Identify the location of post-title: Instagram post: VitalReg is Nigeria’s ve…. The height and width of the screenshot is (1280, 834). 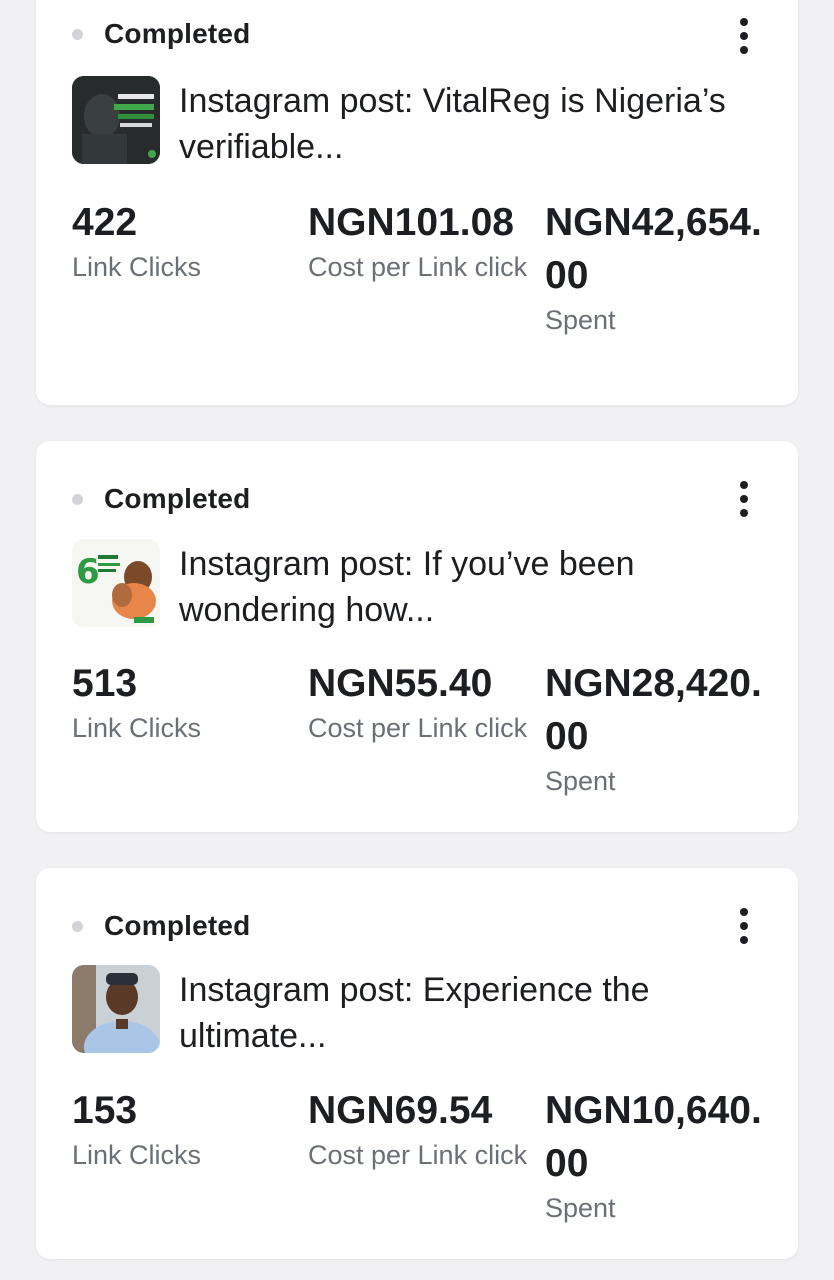
(459, 124).